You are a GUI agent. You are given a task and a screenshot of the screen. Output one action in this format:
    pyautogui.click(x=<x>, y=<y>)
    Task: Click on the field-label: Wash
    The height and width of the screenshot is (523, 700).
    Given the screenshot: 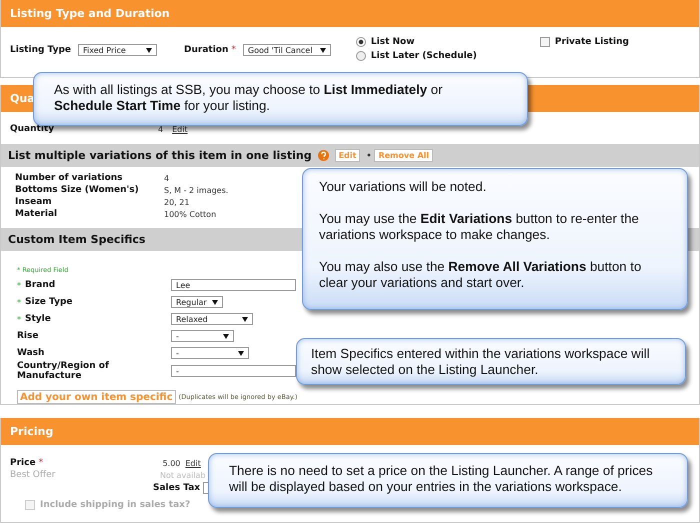 What is the action you would take?
    pyautogui.click(x=30, y=353)
    